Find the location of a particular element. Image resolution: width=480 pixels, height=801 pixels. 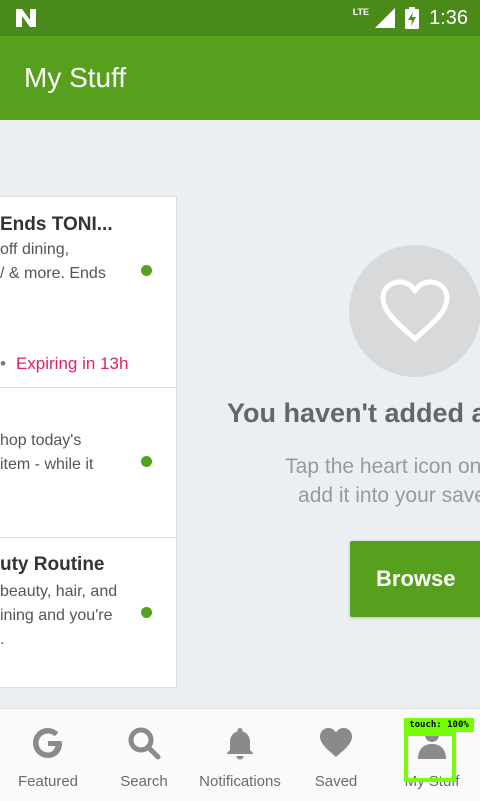

deal-desc-line: hop today's is located at coordinates (41, 440).